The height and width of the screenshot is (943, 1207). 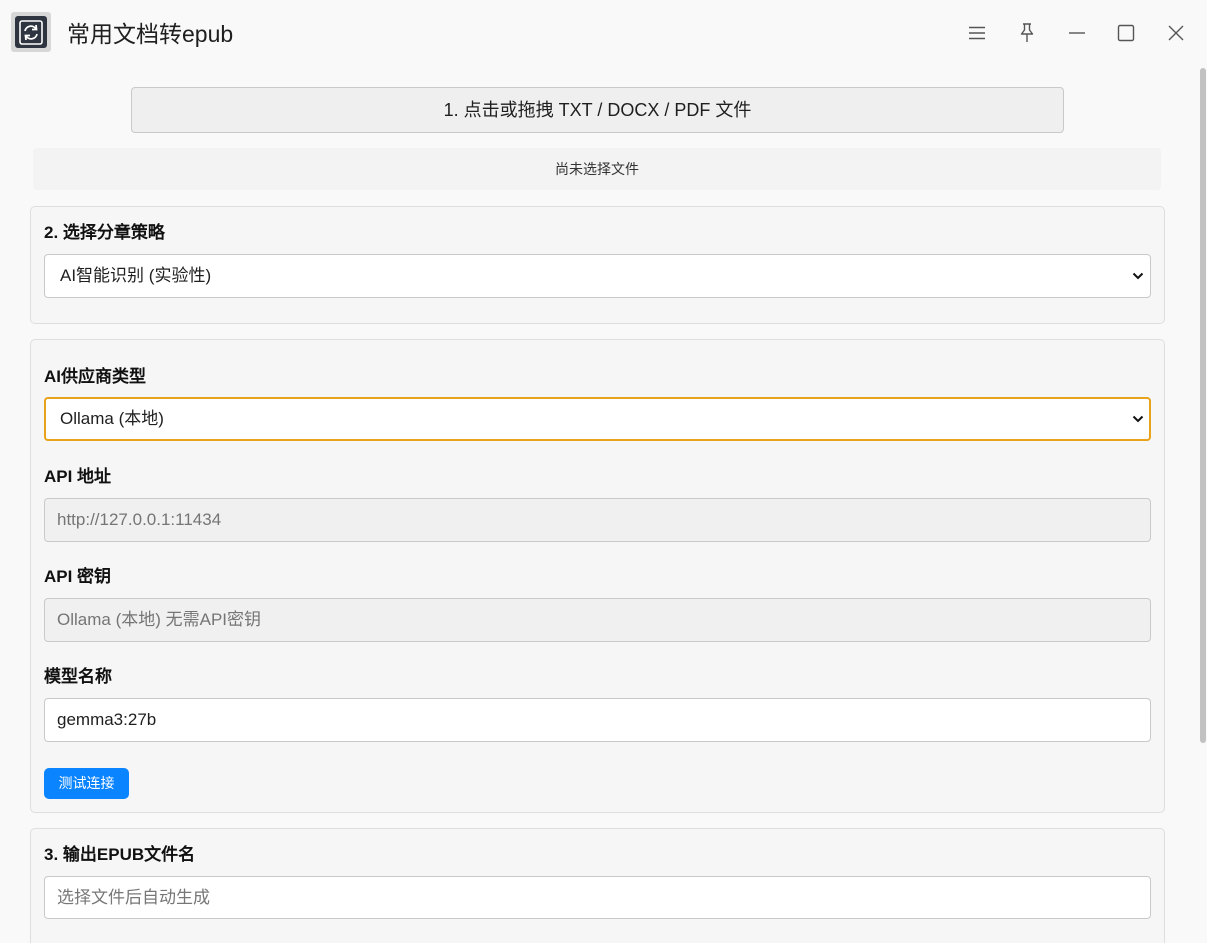 I want to click on provider-selected-value: Ollama (本地), so click(x=112, y=418).